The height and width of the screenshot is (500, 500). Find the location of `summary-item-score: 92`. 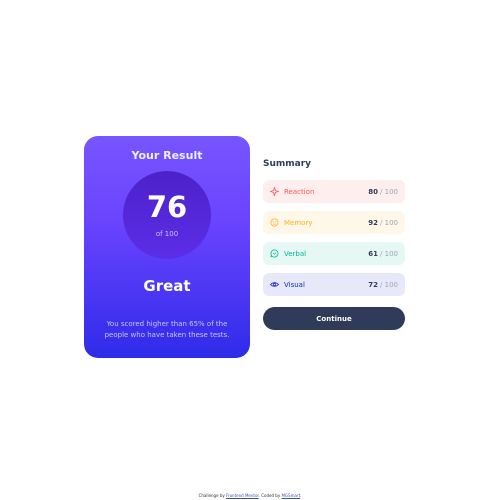

summary-item-score: 92 is located at coordinates (373, 222).